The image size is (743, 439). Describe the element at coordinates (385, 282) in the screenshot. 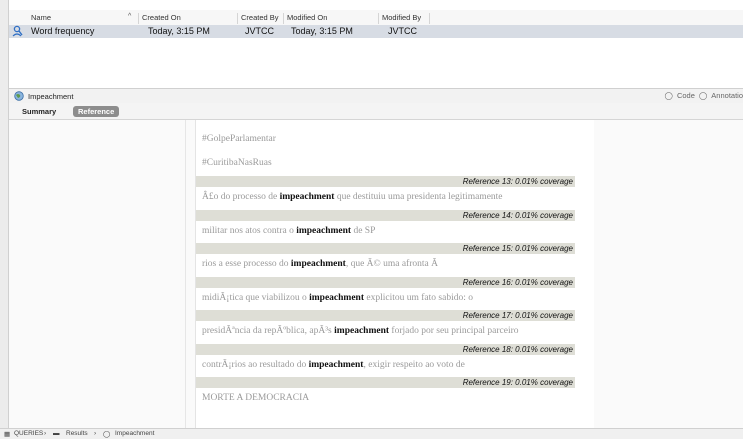

I see `reference-header: Reference 16: 0.01% coverage` at that location.